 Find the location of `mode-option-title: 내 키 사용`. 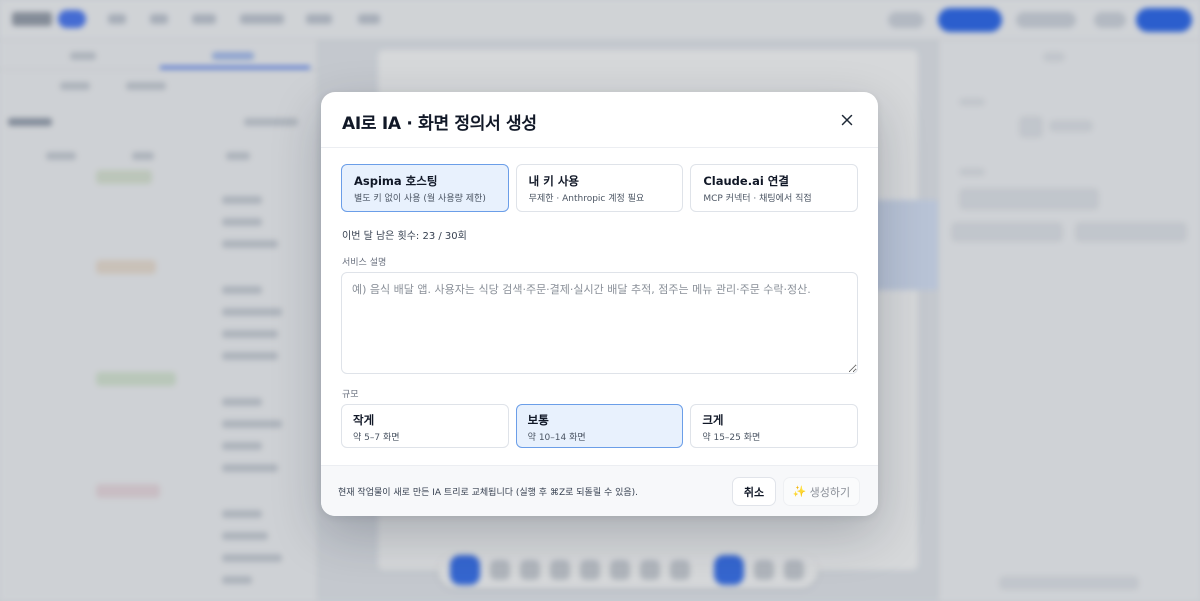

mode-option-title: 내 키 사용 is located at coordinates (553, 181).